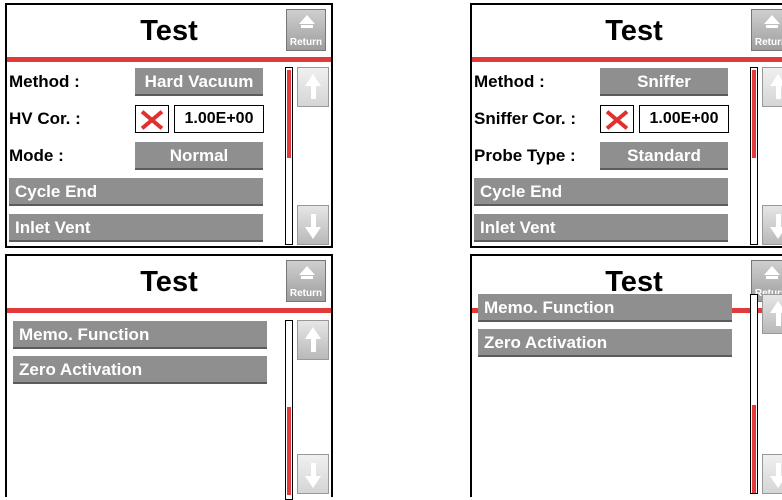  What do you see at coordinates (525, 118) in the screenshot?
I see `correction-label: Sniffer Cor. :` at bounding box center [525, 118].